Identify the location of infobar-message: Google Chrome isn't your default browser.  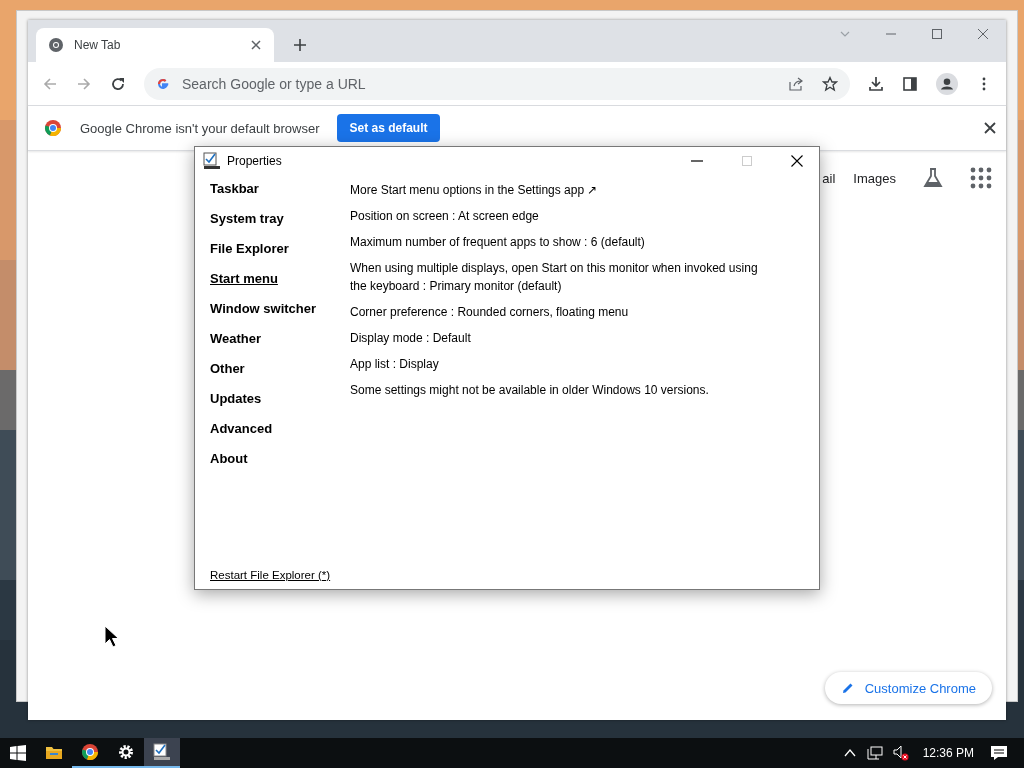
(200, 128).